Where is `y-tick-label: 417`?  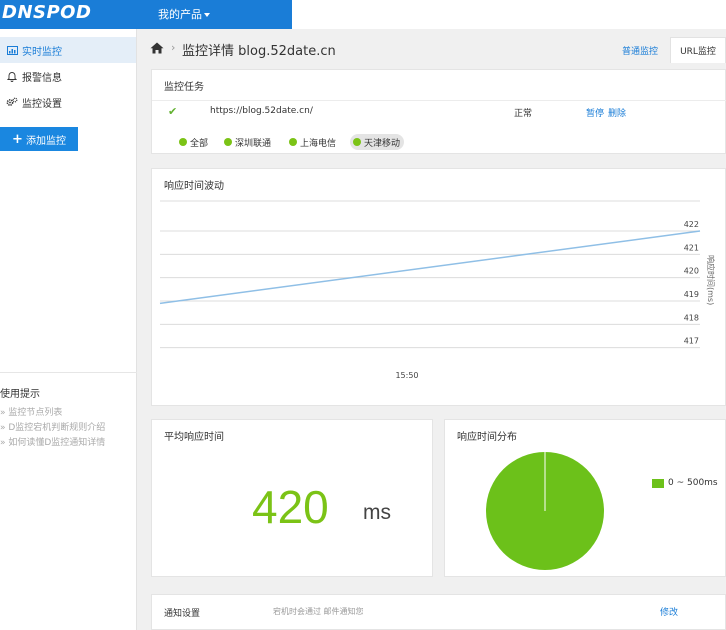
y-tick-label: 417 is located at coordinates (691, 341).